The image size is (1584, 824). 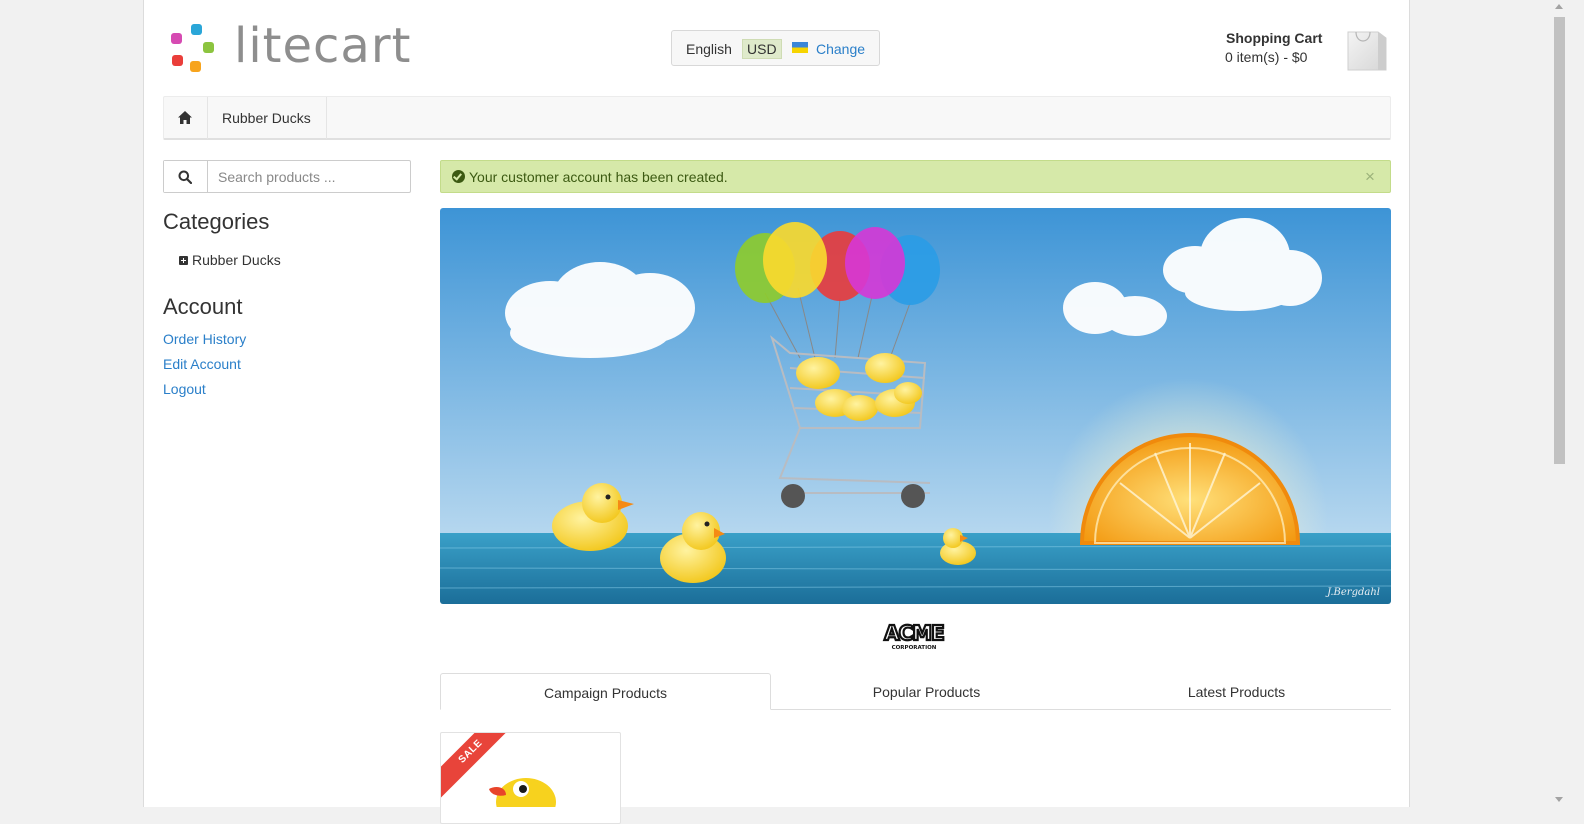 I want to click on product-duck-image, so click(x=522, y=792).